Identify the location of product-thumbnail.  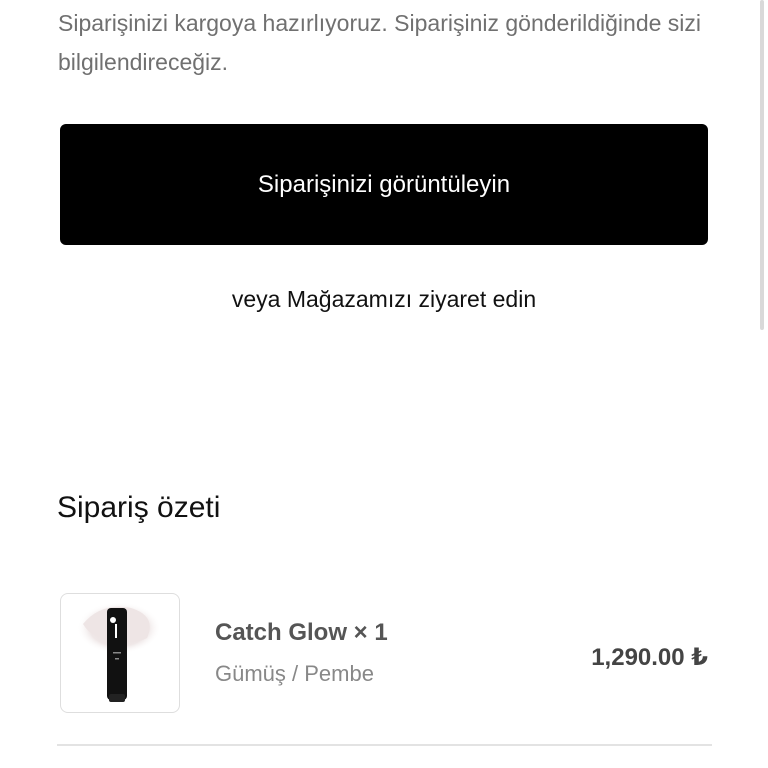
(120, 653).